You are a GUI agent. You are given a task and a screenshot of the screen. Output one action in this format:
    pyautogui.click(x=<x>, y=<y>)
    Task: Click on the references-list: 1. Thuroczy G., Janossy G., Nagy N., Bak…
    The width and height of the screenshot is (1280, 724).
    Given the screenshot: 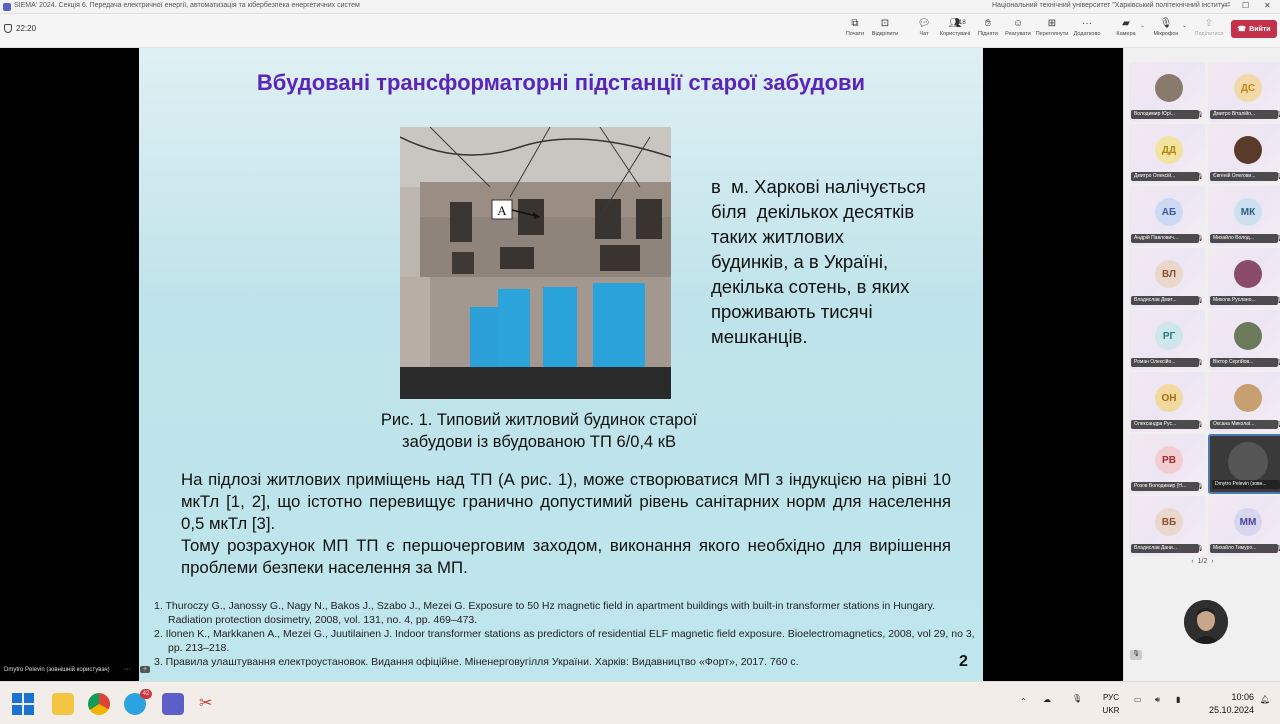 What is the action you would take?
    pyautogui.click(x=567, y=634)
    